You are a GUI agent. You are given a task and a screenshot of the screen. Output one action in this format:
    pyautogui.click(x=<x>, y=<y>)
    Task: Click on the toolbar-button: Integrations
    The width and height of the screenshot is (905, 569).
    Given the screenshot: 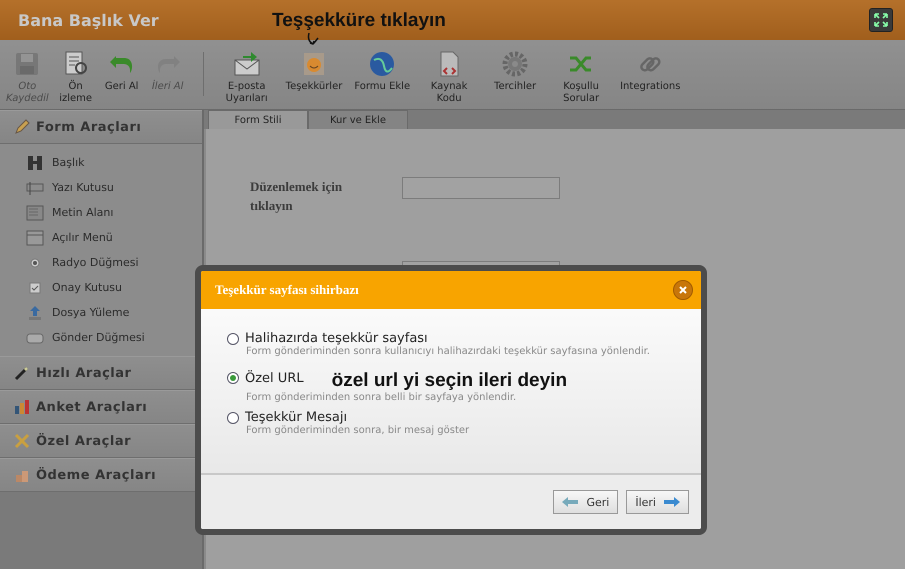 What is the action you would take?
    pyautogui.click(x=650, y=71)
    